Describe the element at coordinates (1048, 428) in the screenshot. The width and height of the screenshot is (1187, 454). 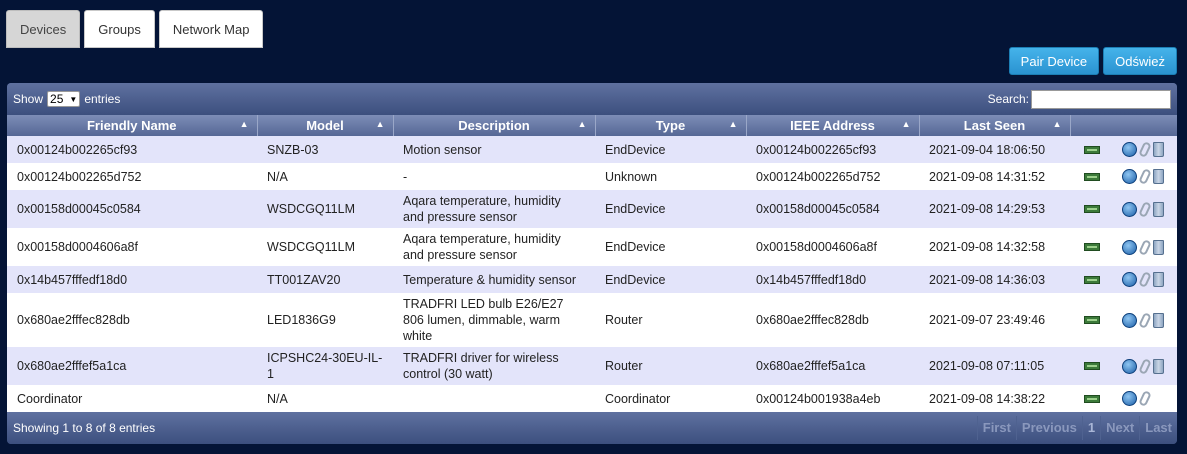
I see `pager-previous: Previous` at that location.